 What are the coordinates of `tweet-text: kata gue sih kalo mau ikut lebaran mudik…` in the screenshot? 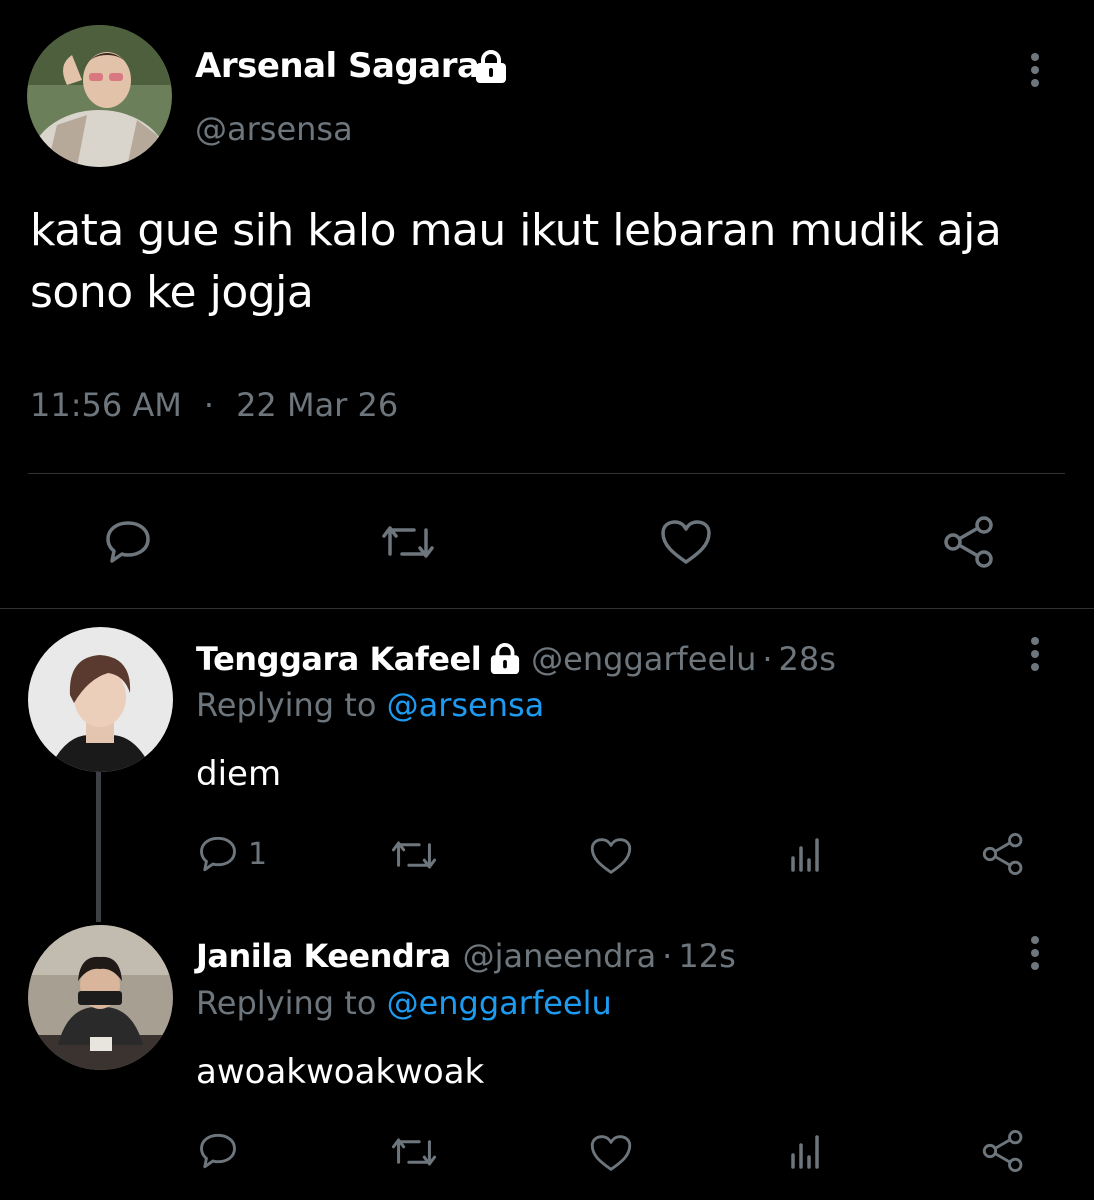 It's located at (555, 262).